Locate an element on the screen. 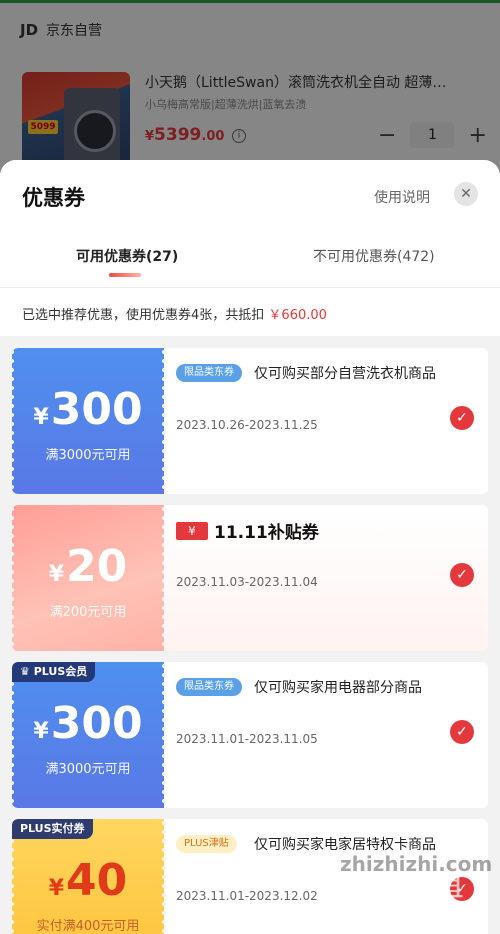 This screenshot has height=934, width=500. coupon-value-panel: PLUS实付券 ¥40 实付满400元可用 is located at coordinates (89, 876).